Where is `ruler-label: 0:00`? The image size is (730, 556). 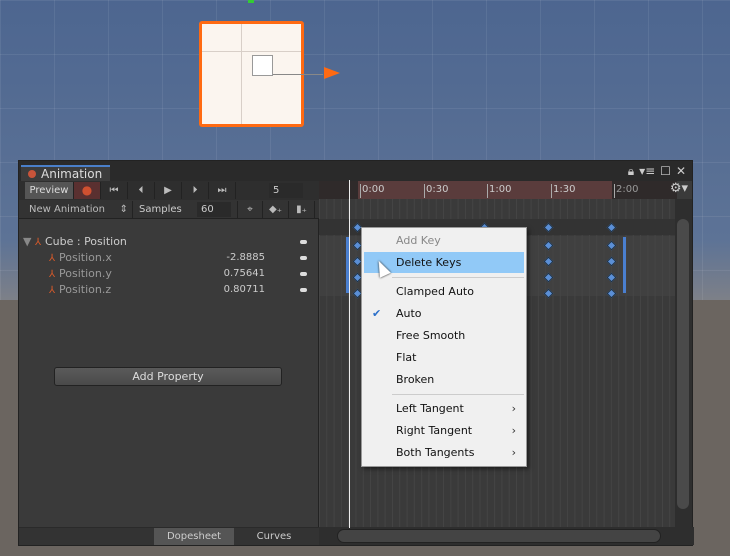
ruler-label: 0:00 is located at coordinates (372, 191).